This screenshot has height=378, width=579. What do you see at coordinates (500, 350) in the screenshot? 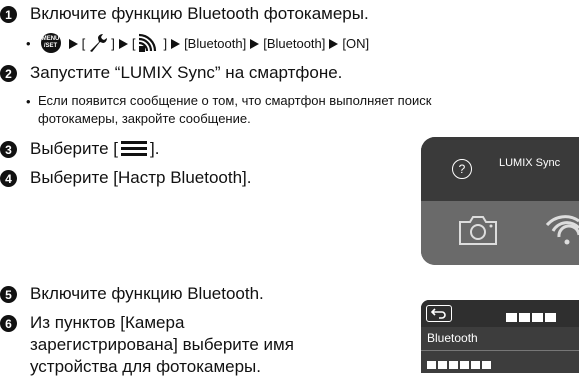
I see `divider` at bounding box center [500, 350].